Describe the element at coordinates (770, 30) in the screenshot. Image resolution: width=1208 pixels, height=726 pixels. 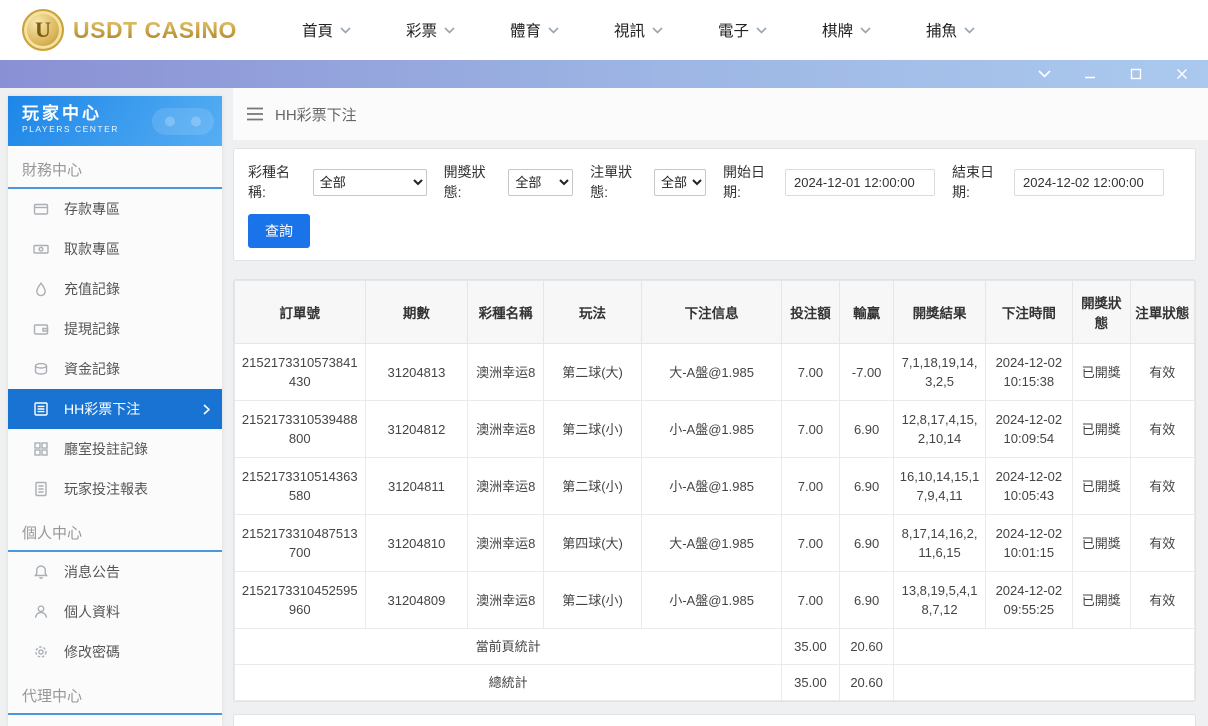
I see `nav-item-slots: 電子` at that location.